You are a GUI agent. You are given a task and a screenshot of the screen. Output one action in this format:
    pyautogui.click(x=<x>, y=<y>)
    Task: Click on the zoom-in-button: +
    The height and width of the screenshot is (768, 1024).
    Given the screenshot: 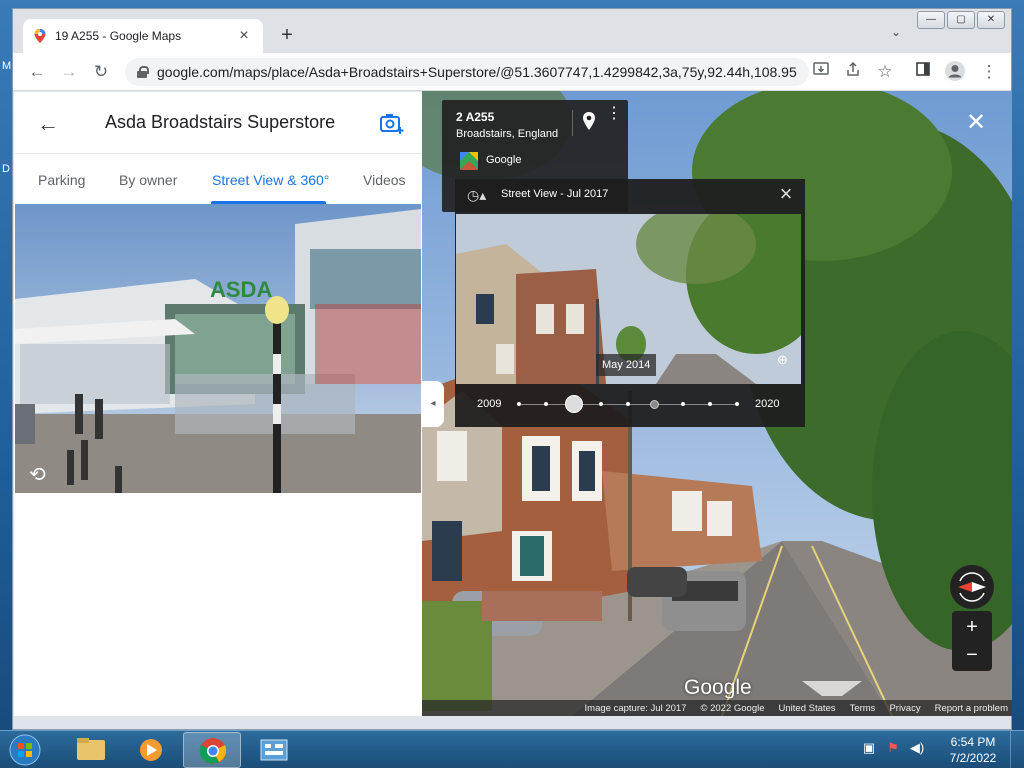 What is the action you would take?
    pyautogui.click(x=972, y=627)
    